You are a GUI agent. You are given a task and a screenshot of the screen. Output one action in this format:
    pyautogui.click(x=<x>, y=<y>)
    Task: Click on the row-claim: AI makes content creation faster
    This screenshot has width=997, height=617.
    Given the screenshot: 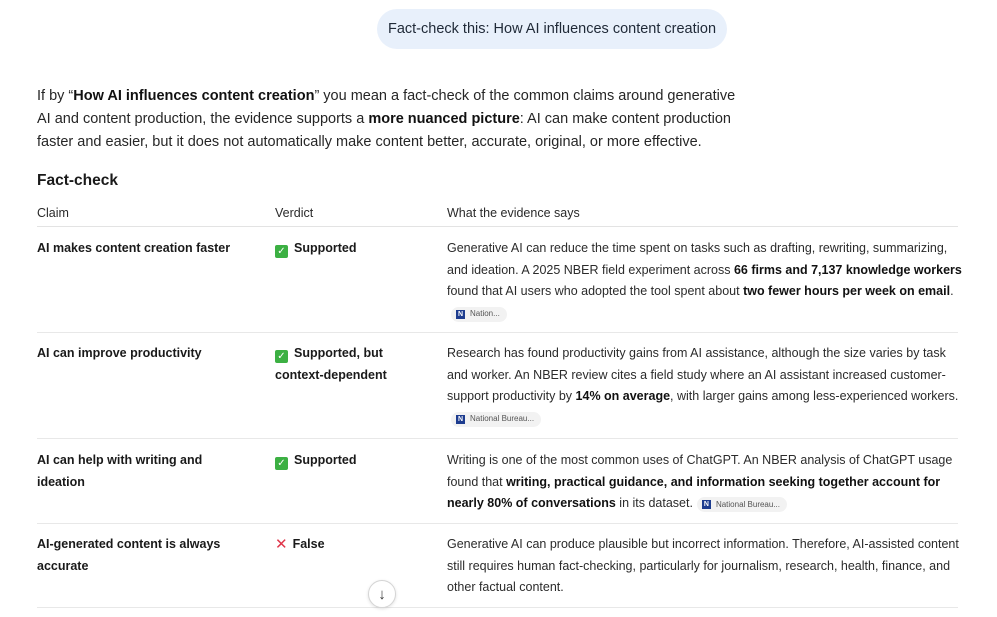 What is the action you would take?
    pyautogui.click(x=134, y=248)
    